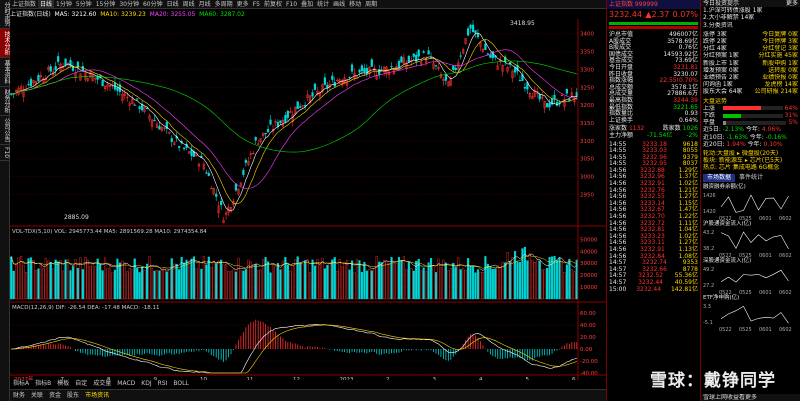  I want to click on mini-x-tick: 0601, so click(765, 218).